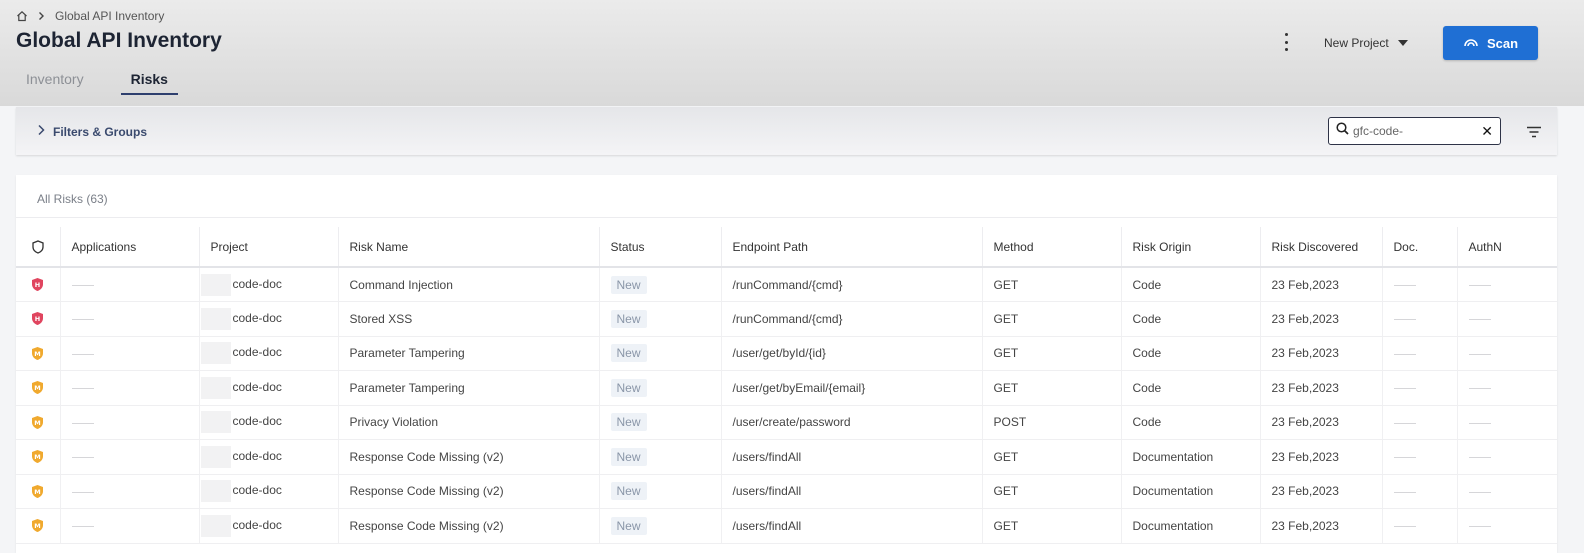  What do you see at coordinates (1356, 43) in the screenshot?
I see `project-select-label: New Project` at bounding box center [1356, 43].